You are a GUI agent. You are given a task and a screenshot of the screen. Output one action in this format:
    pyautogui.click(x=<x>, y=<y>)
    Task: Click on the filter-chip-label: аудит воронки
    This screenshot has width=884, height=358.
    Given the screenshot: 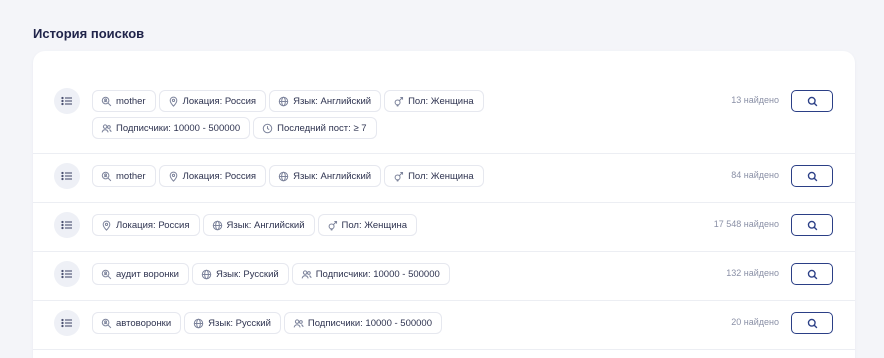 What is the action you would take?
    pyautogui.click(x=147, y=274)
    